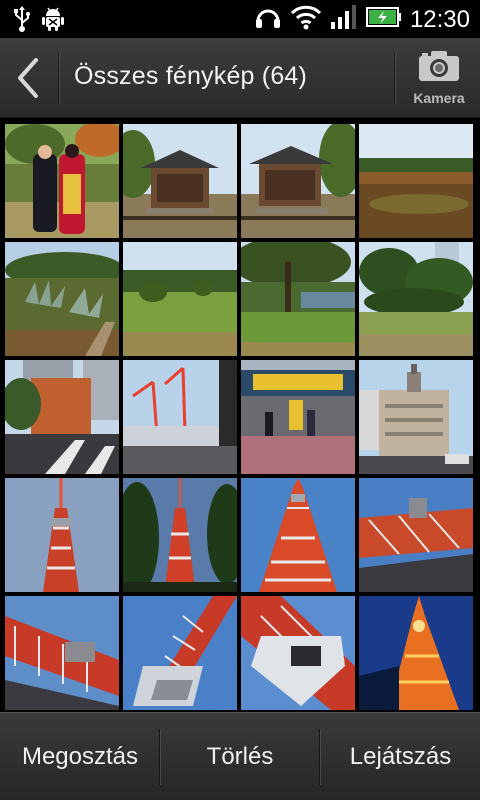 This screenshot has width=480, height=800. I want to click on back-arrow-icon, so click(28, 78).